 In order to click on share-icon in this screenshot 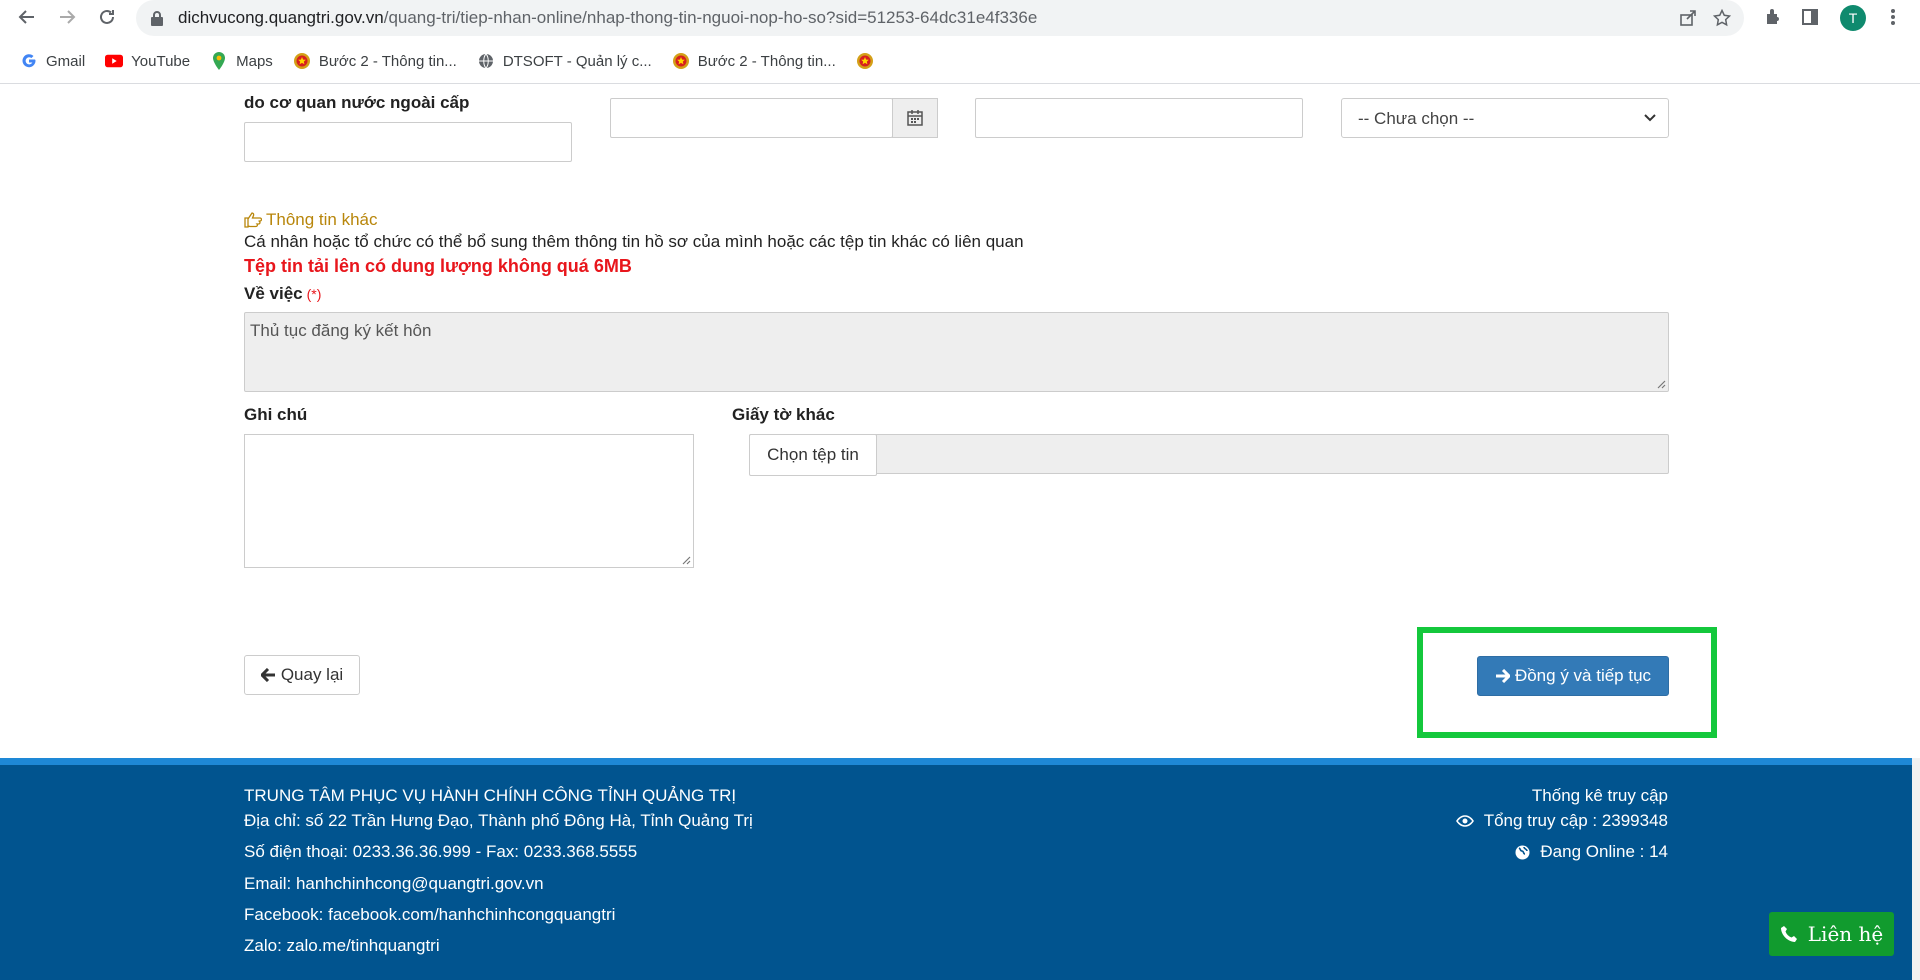, I will do `click(1688, 18)`.